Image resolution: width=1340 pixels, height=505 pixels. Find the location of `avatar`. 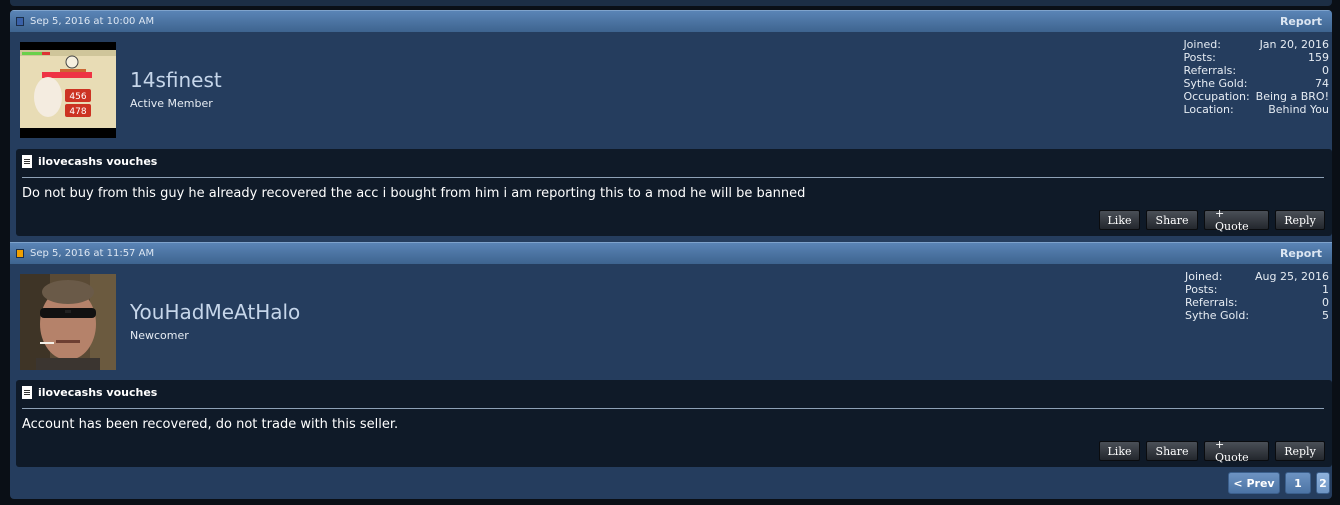

avatar is located at coordinates (68, 322).